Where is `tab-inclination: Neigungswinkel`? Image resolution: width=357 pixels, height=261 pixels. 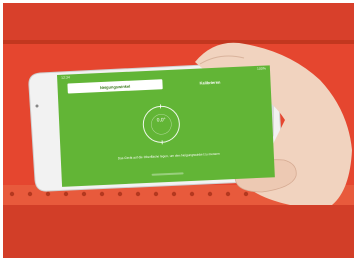
tab-inclination: Neigungswinkel is located at coordinates (115, 86).